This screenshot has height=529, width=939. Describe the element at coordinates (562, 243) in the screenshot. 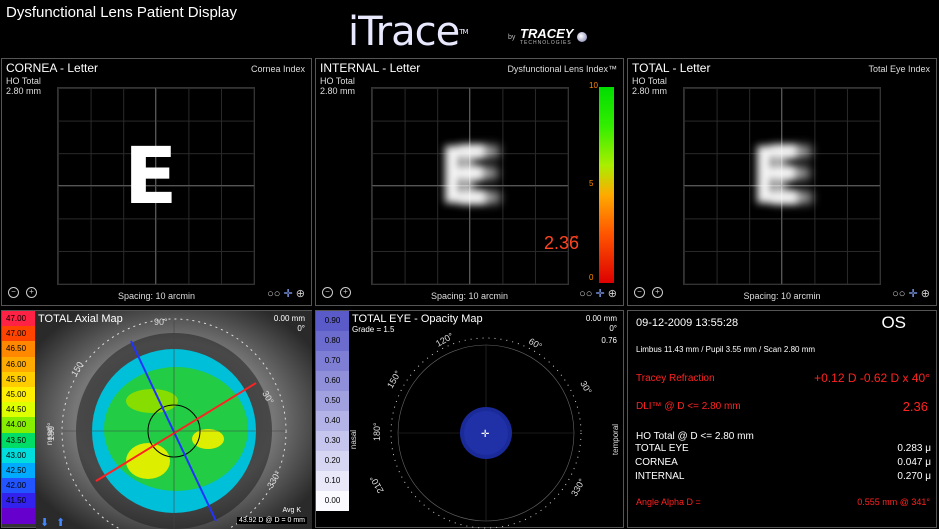

I see `dli-value: 2.36` at that location.